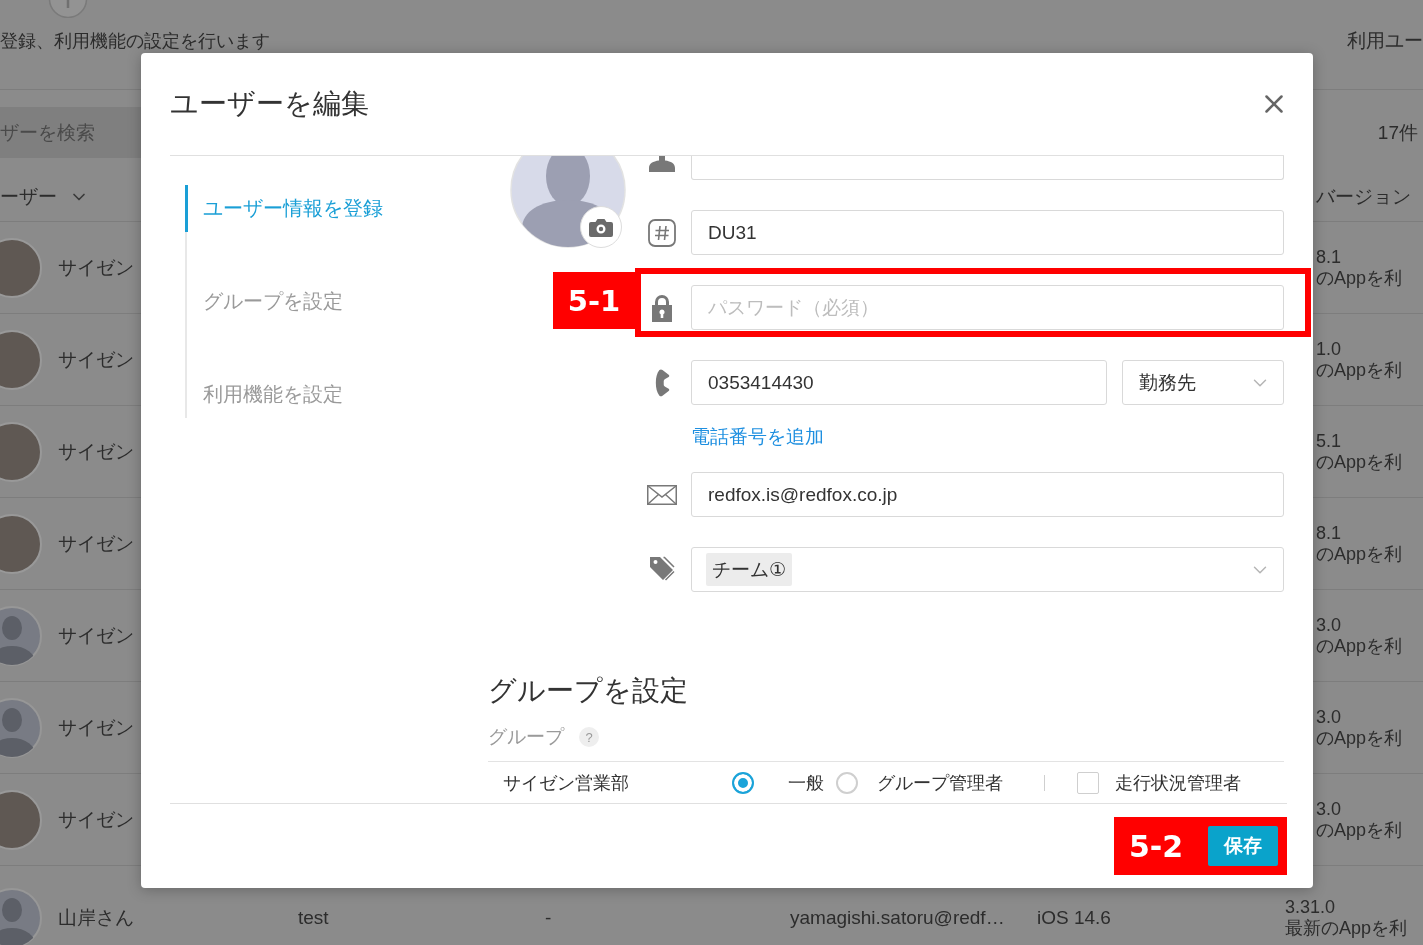 The height and width of the screenshot is (945, 1423). Describe the element at coordinates (264, 301) in the screenshot. I see `nav-tab: グループを設定` at that location.